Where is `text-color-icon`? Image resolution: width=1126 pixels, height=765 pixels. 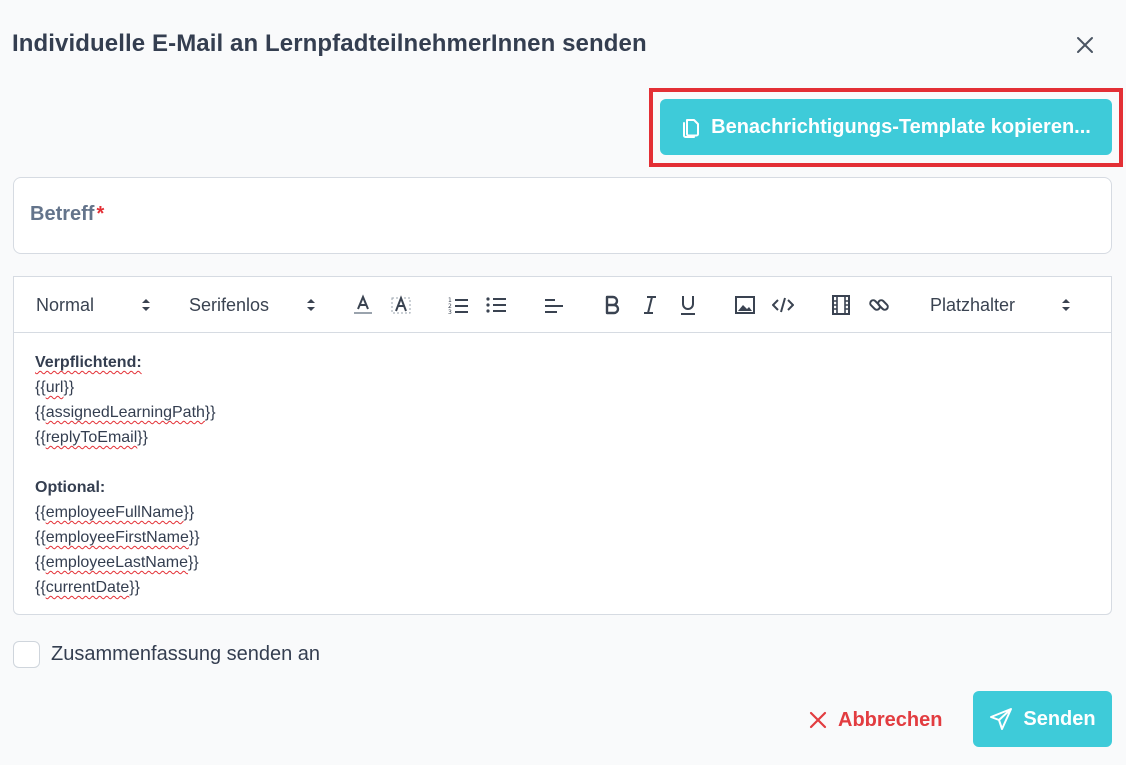
text-color-icon is located at coordinates (363, 304).